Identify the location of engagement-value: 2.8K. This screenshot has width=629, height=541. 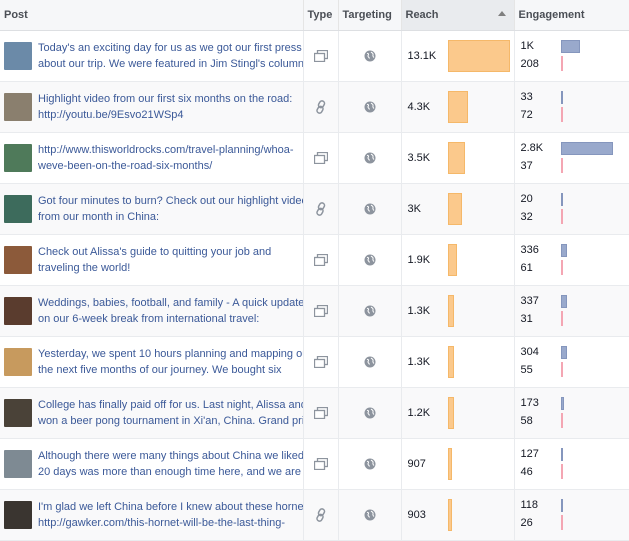
(532, 148).